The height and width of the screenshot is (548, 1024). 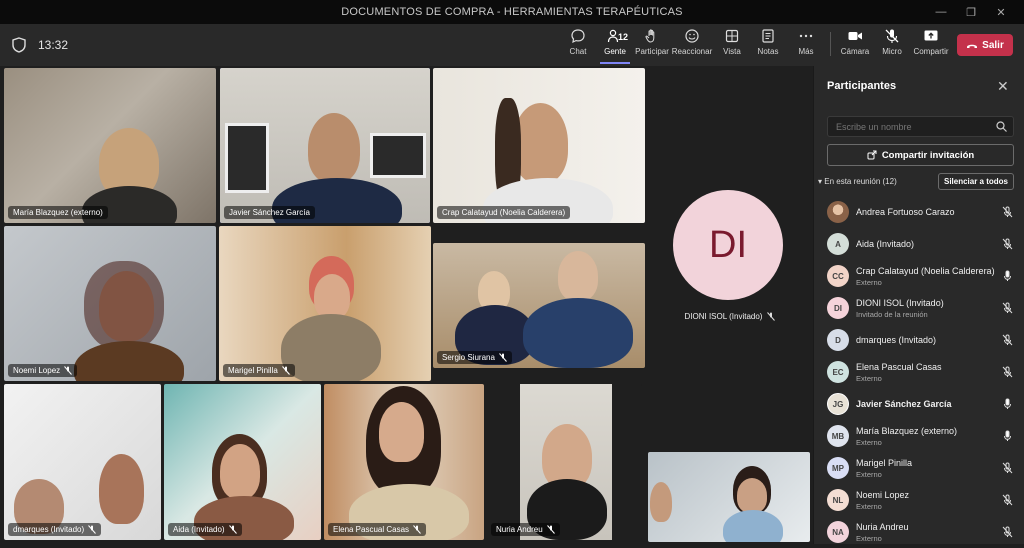 I want to click on video-tile-active-speaker: Javier Sánchez García, so click(x=325, y=145).